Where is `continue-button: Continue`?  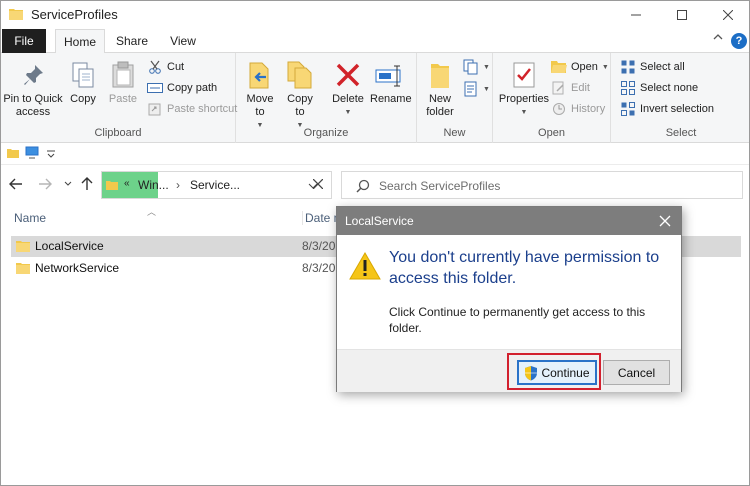 continue-button: Continue is located at coordinates (557, 372).